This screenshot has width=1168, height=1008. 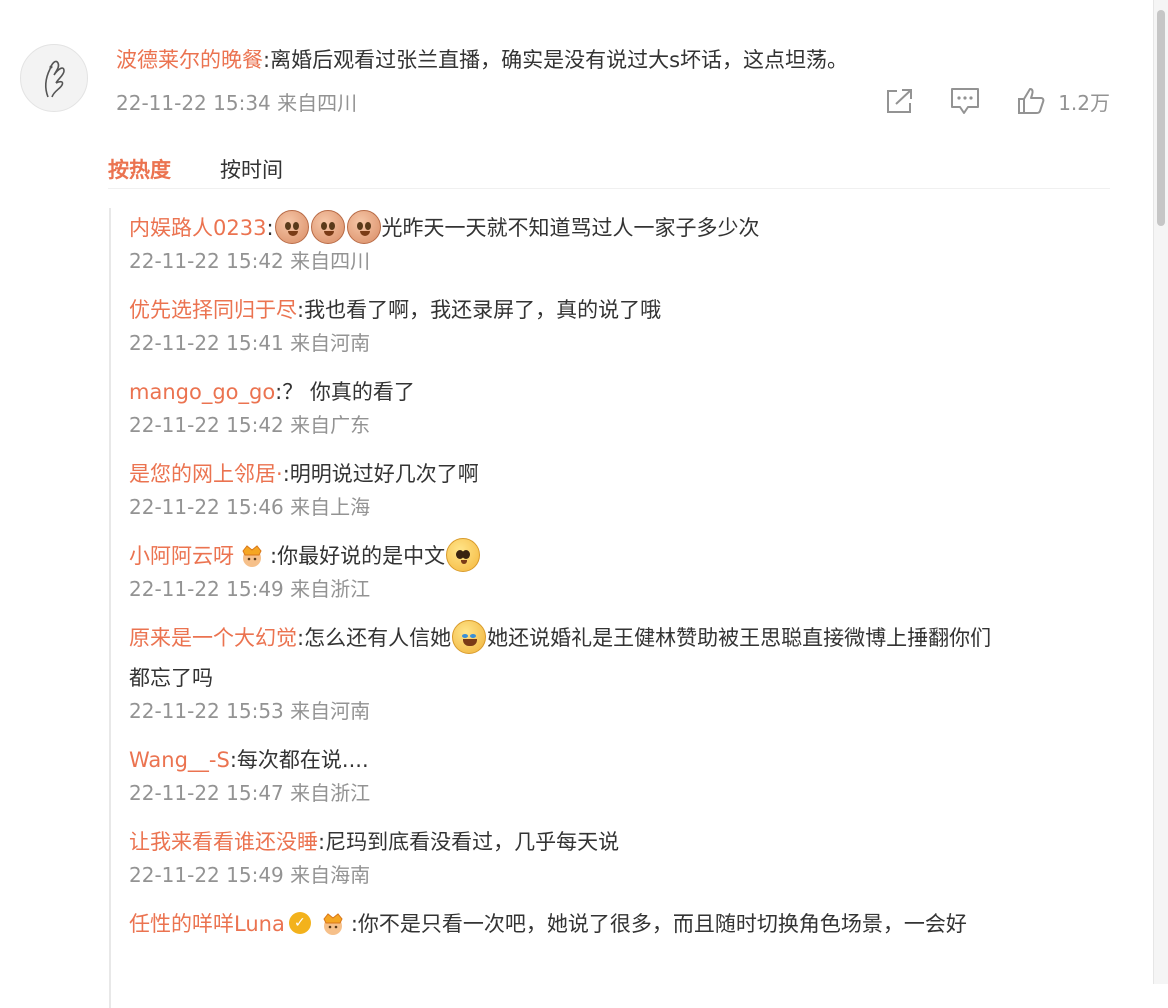 I want to click on comment-button, so click(x=965, y=101).